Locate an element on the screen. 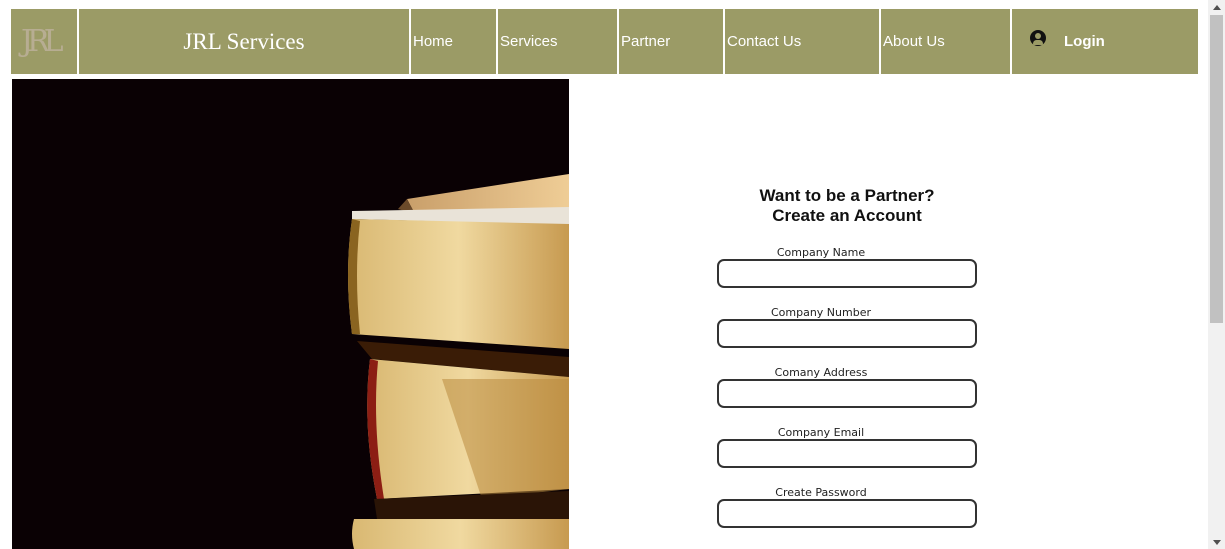 The width and height of the screenshot is (1225, 549). nav-link-partner: Partner is located at coordinates (644, 41).